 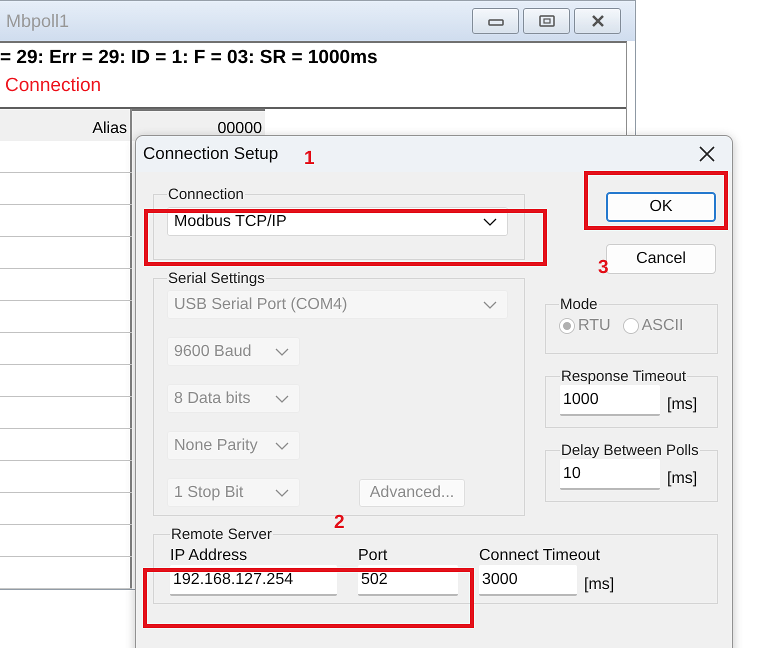 I want to click on group-label: Connection, so click(x=206, y=194).